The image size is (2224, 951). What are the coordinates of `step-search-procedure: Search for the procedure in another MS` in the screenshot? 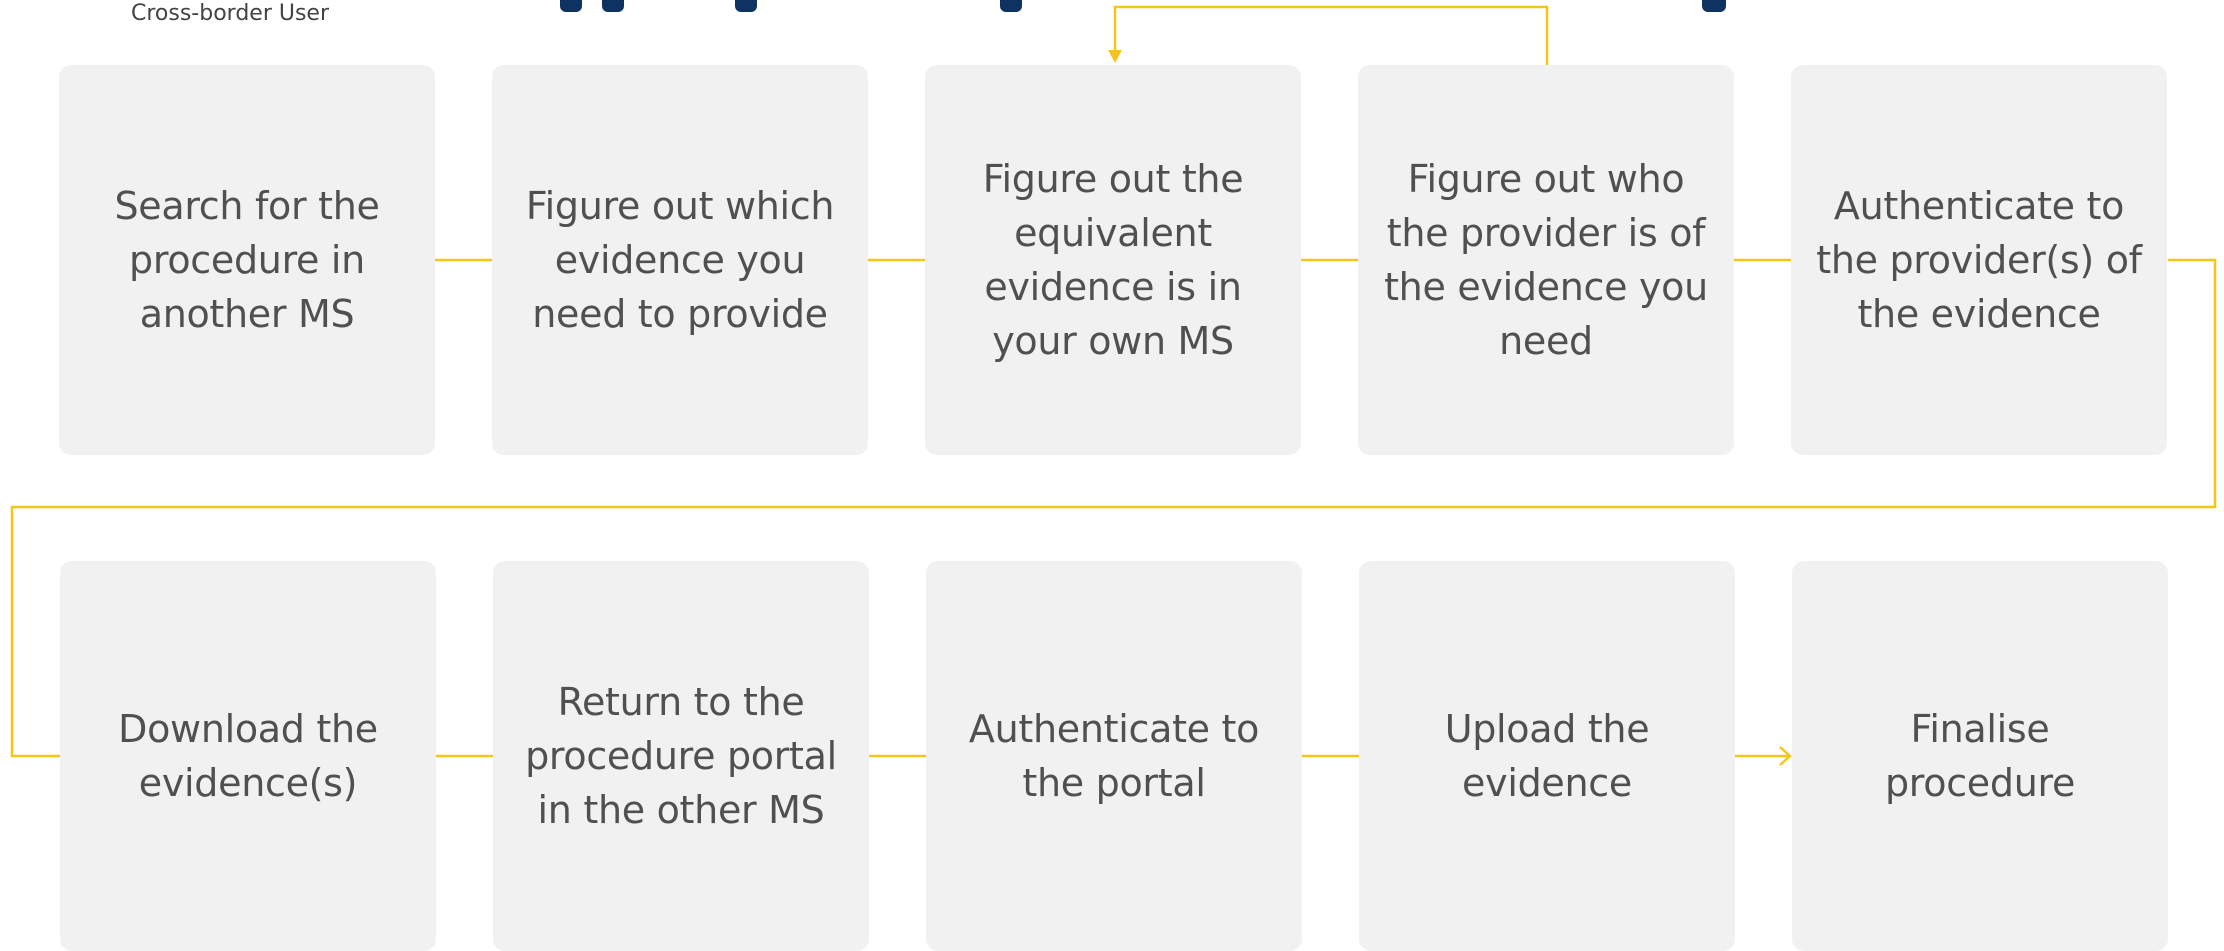 It's located at (247, 260).